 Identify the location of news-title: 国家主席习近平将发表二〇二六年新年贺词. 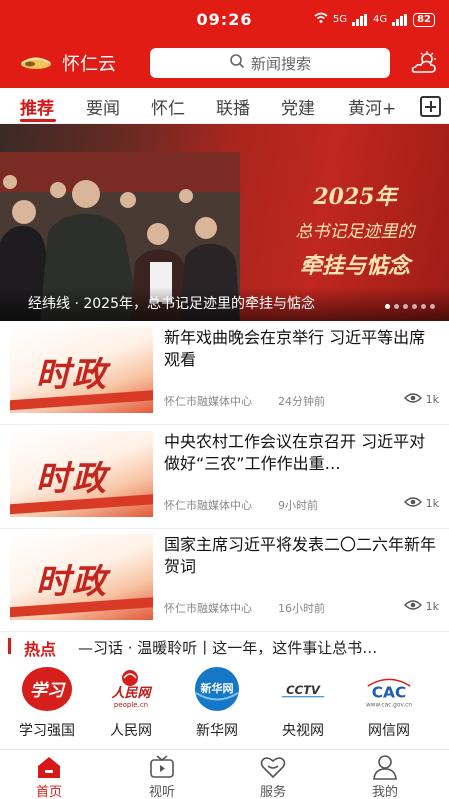
(300, 555).